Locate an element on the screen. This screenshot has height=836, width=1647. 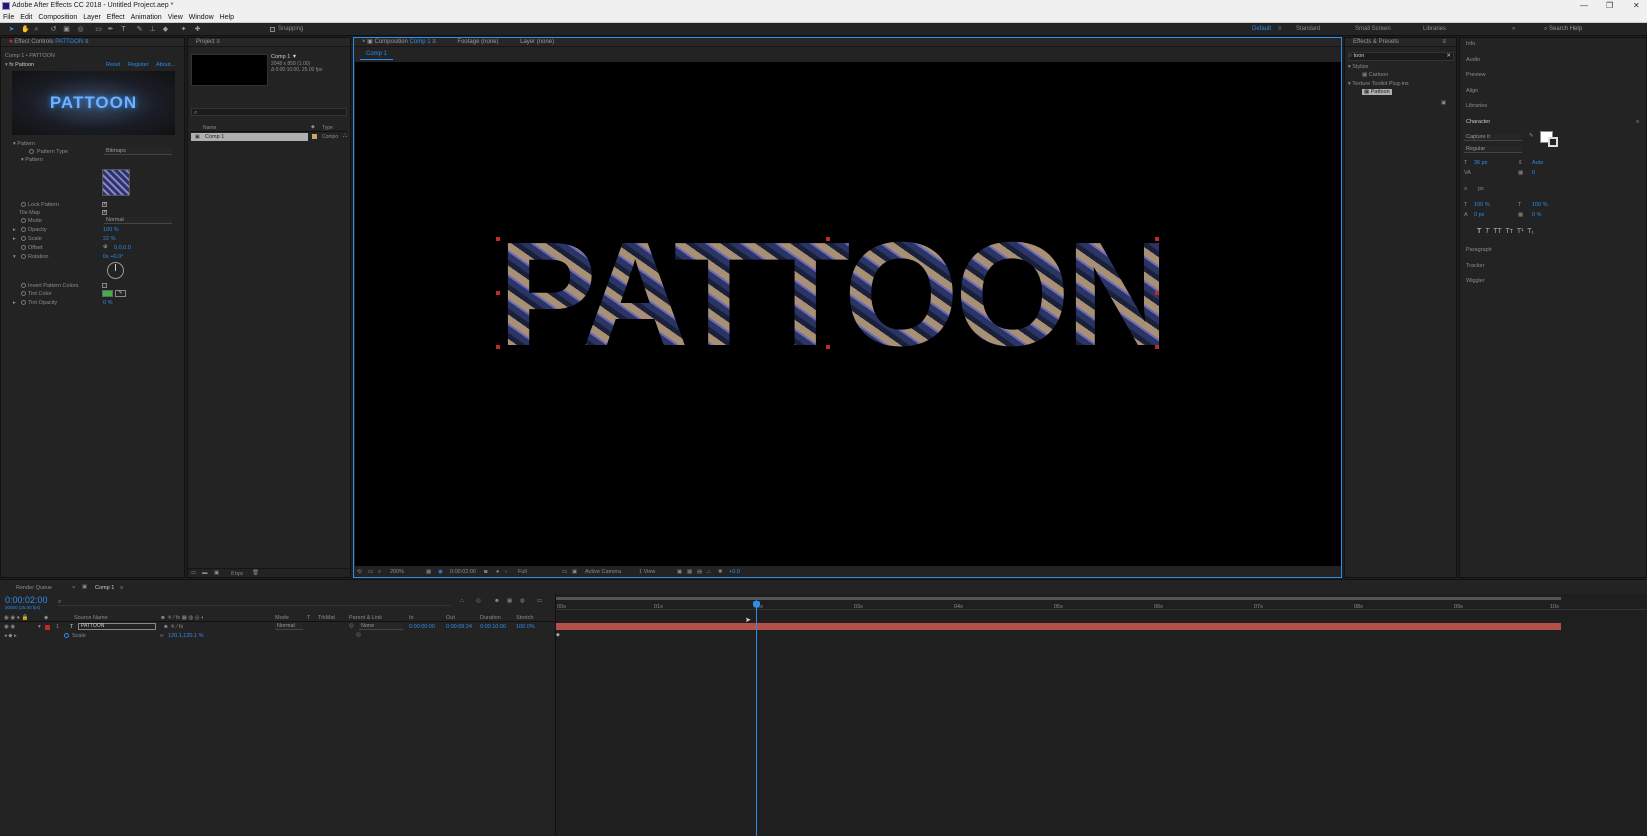
eraser-tool-icon: ◆ is located at coordinates (165, 29).